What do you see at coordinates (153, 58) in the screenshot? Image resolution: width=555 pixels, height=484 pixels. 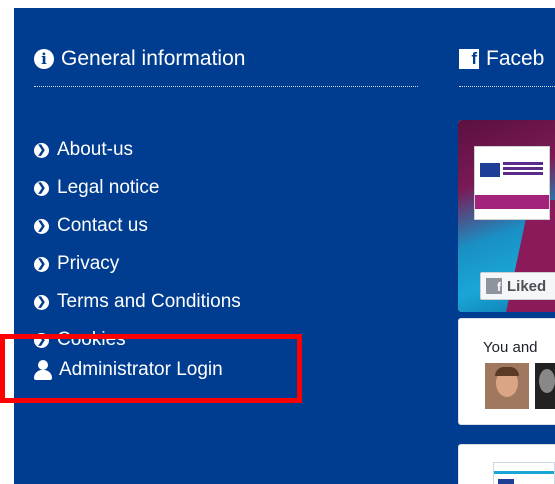 I see `general-information-title: General information` at bounding box center [153, 58].